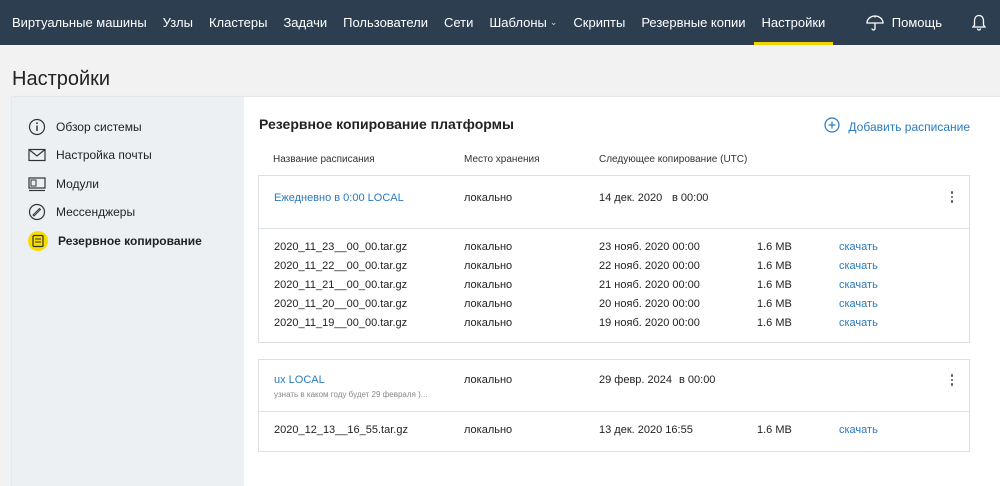 Image resolution: width=1000 pixels, height=486 pixels. I want to click on backup-file-name: 2020_12_13__16_55.tar.gz, so click(341, 430).